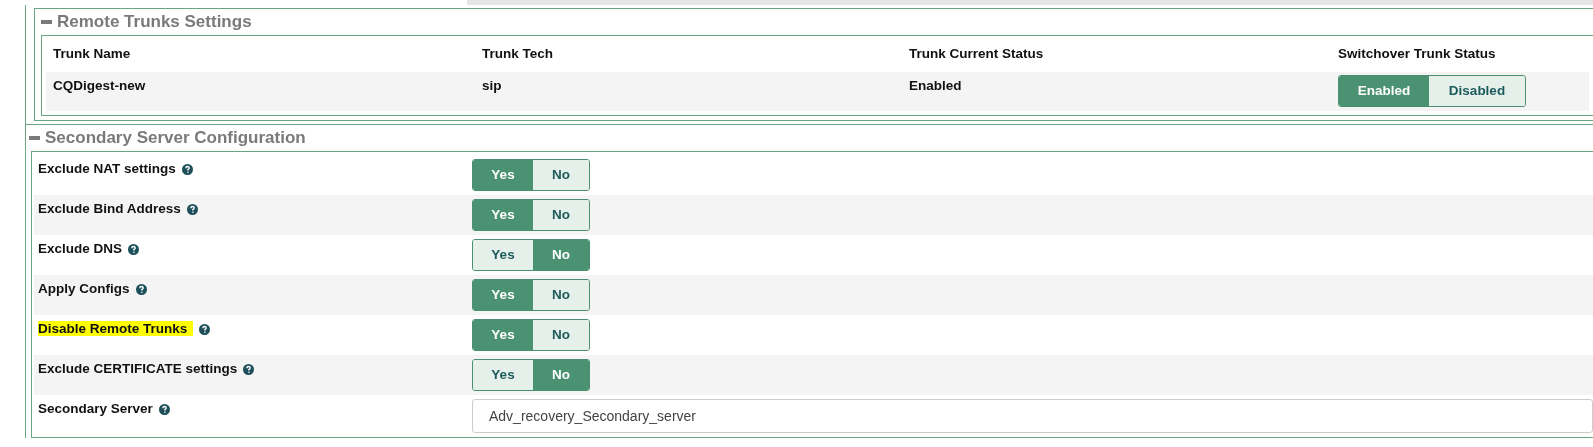 The width and height of the screenshot is (1593, 447). I want to click on column-header: Trunk Tech, so click(518, 54).